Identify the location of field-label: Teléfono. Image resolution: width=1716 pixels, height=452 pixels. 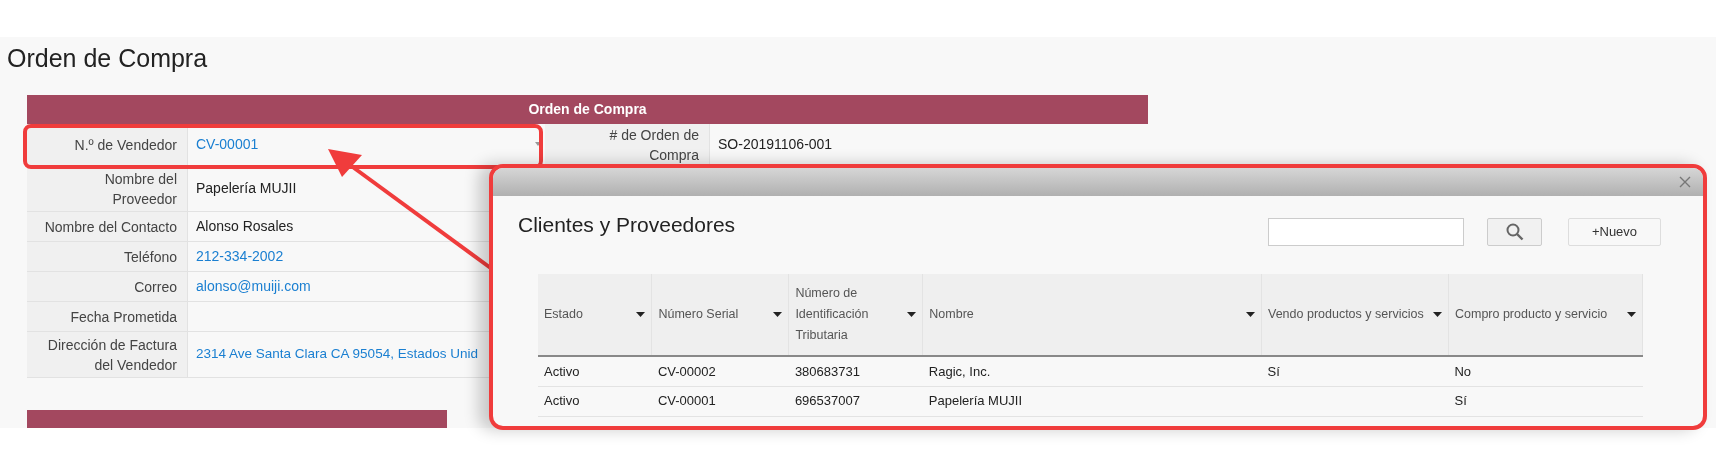
(150, 257).